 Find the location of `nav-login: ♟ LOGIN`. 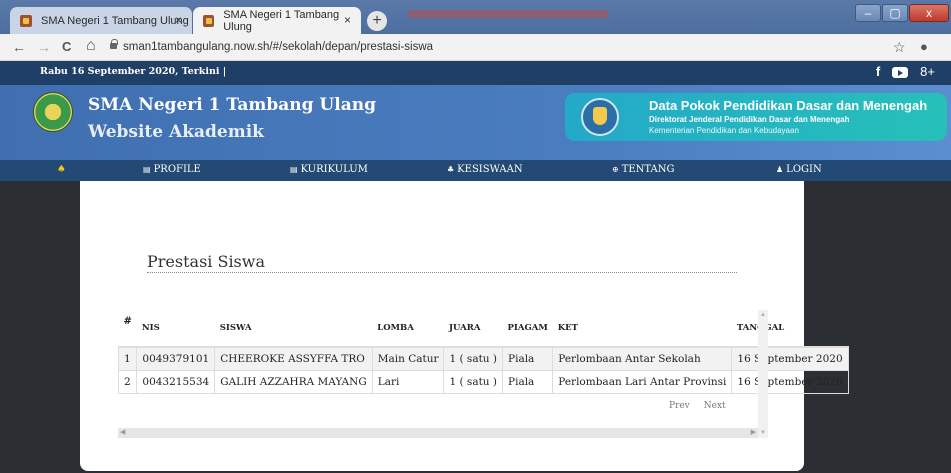

nav-login: ♟ LOGIN is located at coordinates (799, 169).